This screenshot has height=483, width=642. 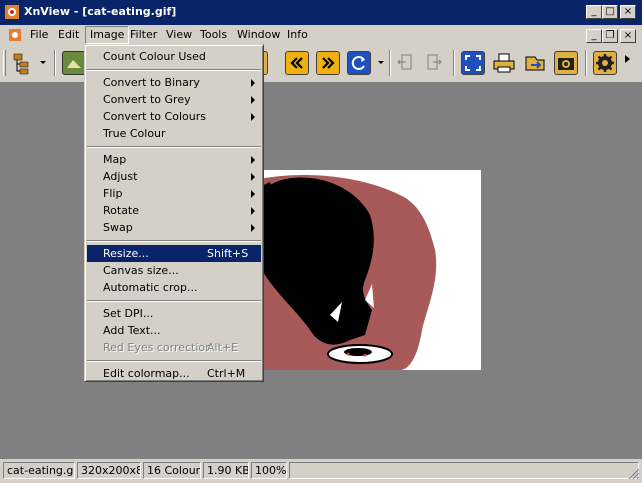 I want to click on options-button, so click(x=605, y=63).